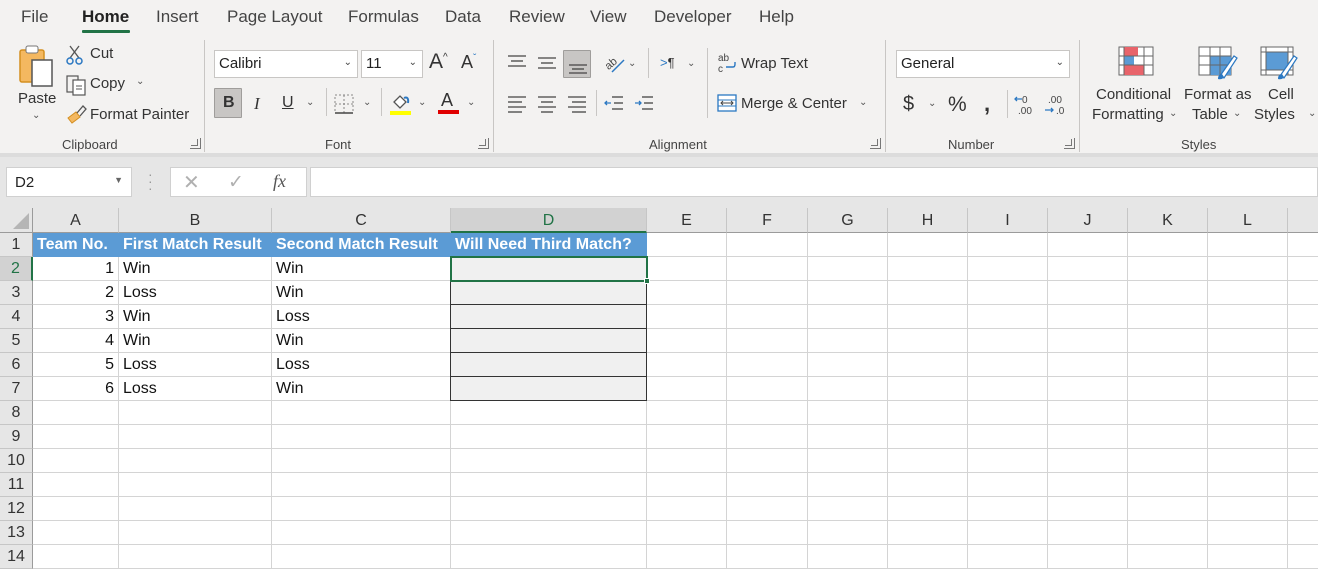  I want to click on chevron-down-icon: ⌄, so click(140, 81).